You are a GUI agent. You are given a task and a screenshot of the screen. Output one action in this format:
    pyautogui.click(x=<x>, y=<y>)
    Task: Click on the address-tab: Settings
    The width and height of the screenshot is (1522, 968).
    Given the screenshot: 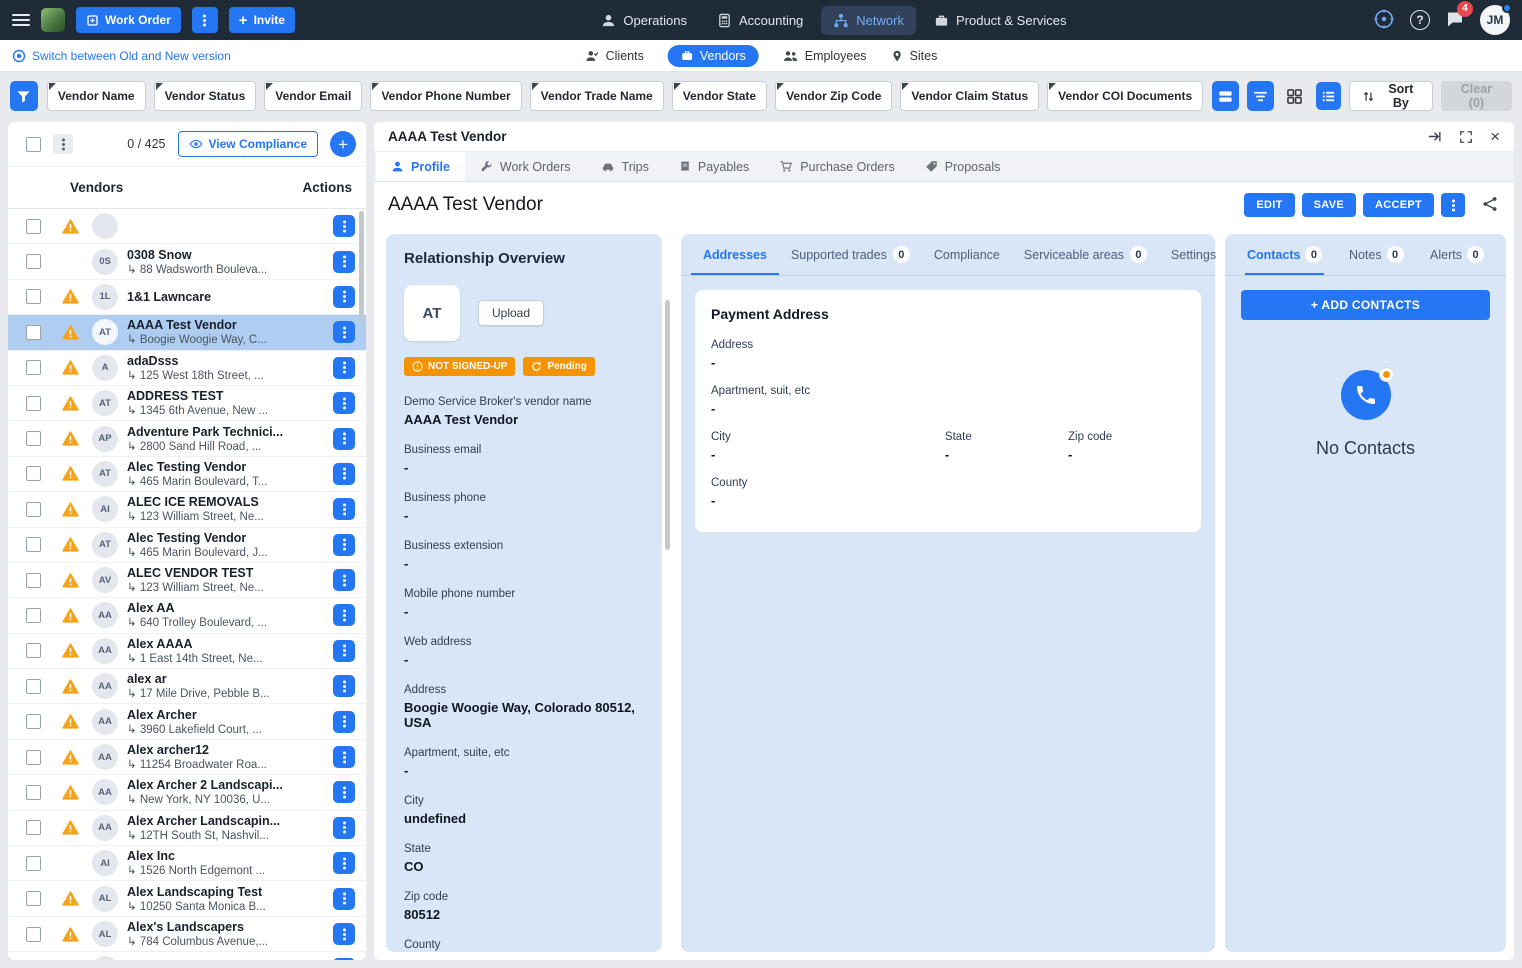 What is the action you would take?
    pyautogui.click(x=1193, y=254)
    